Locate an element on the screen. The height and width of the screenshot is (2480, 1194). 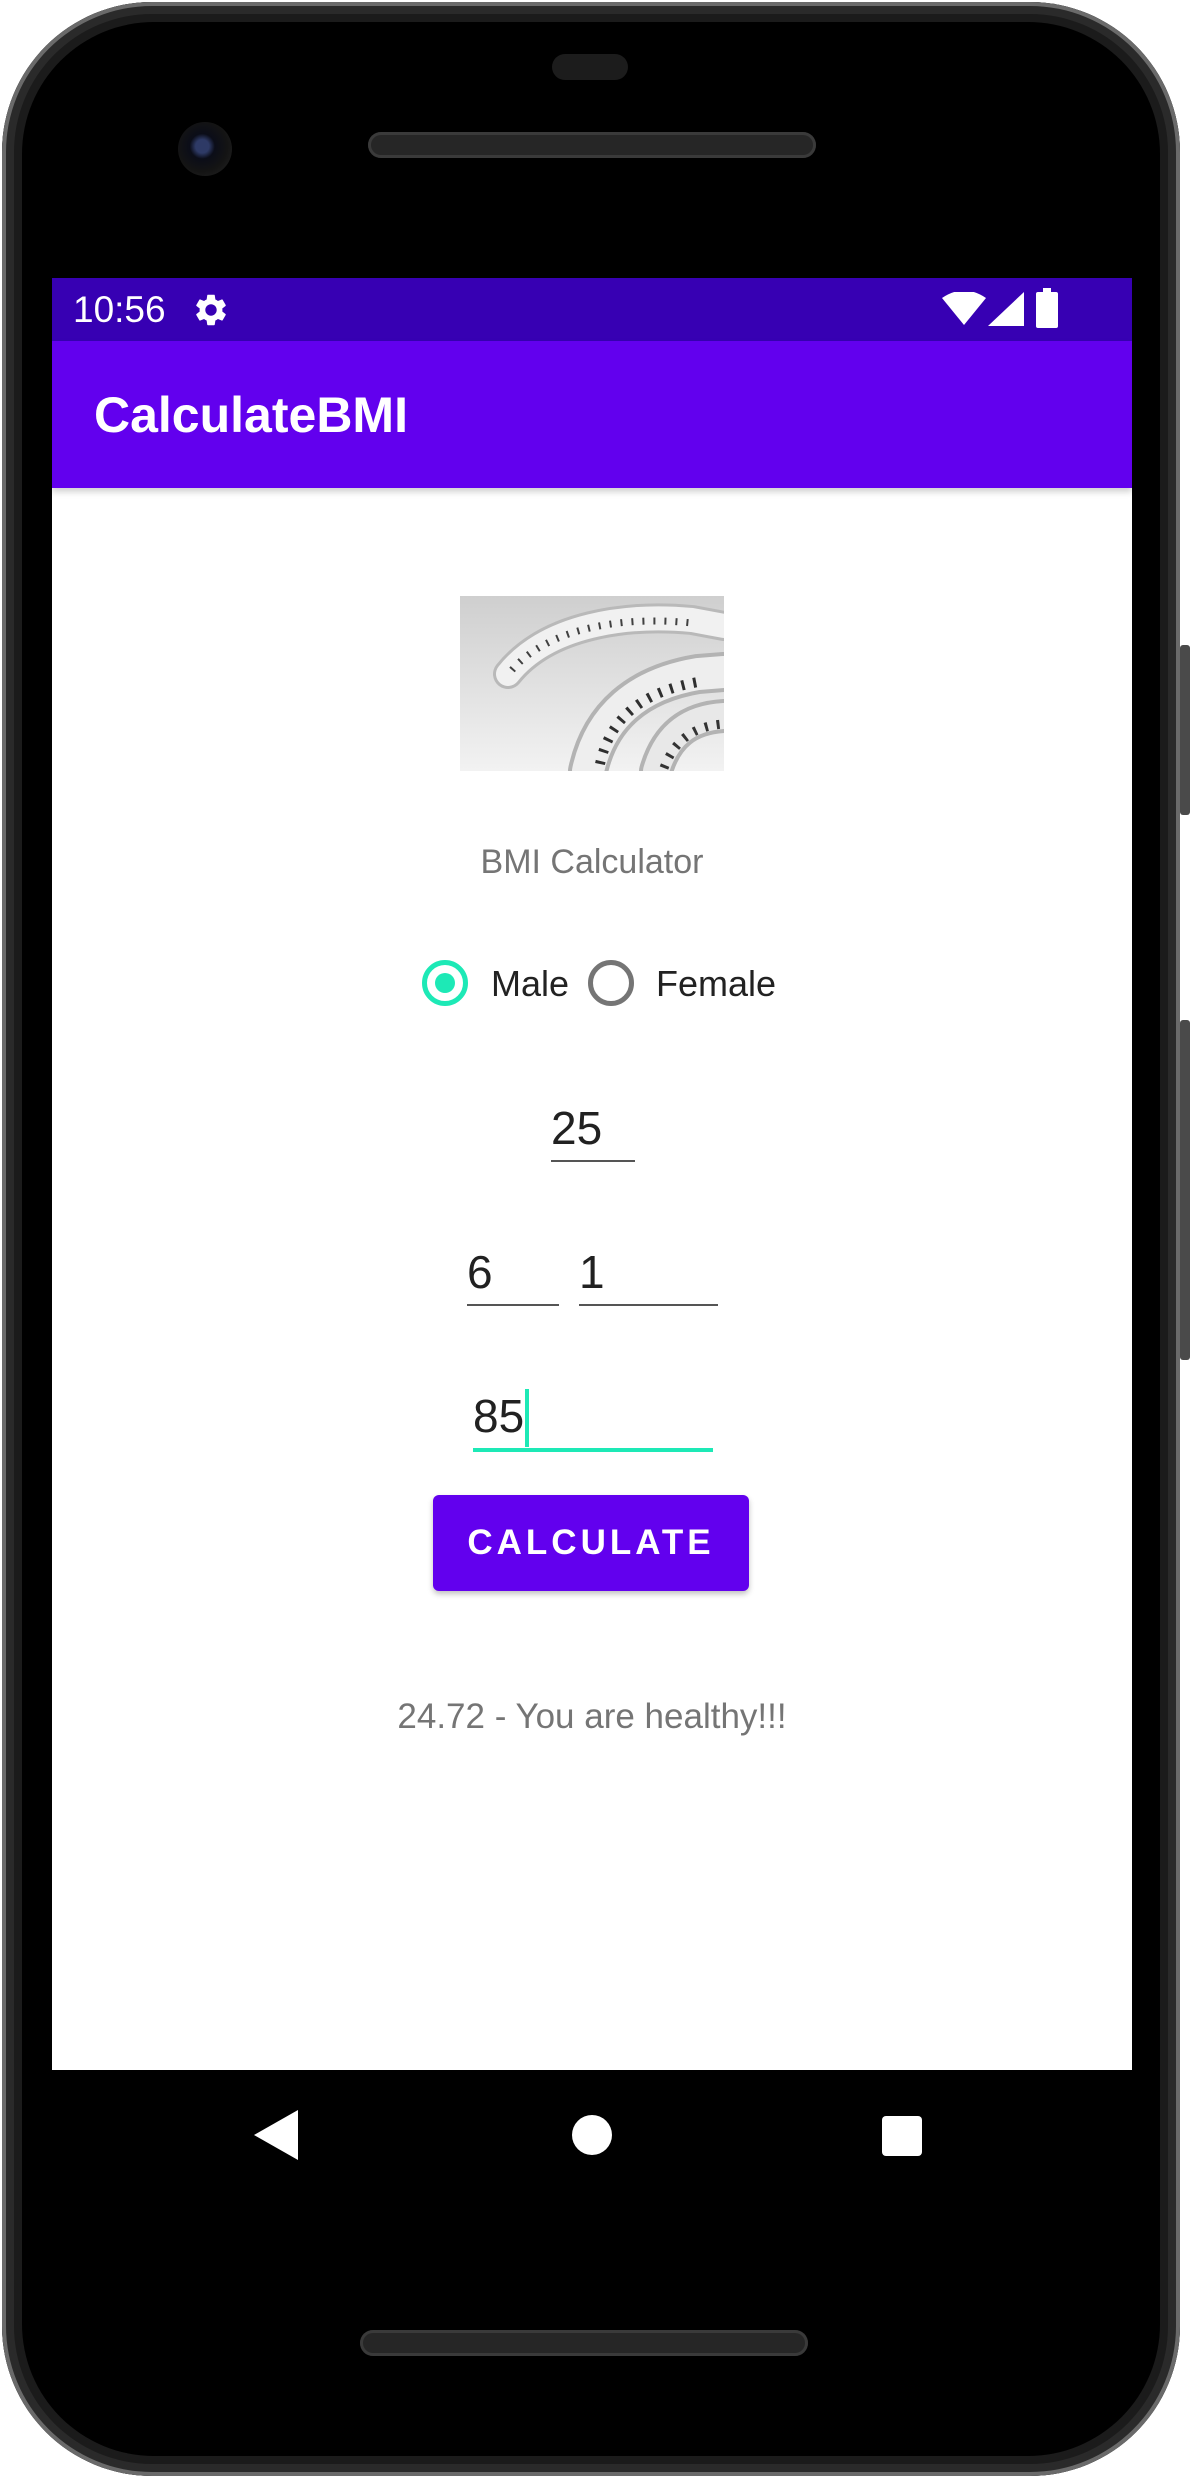
volume-rocker is located at coordinates (1185, 1190).